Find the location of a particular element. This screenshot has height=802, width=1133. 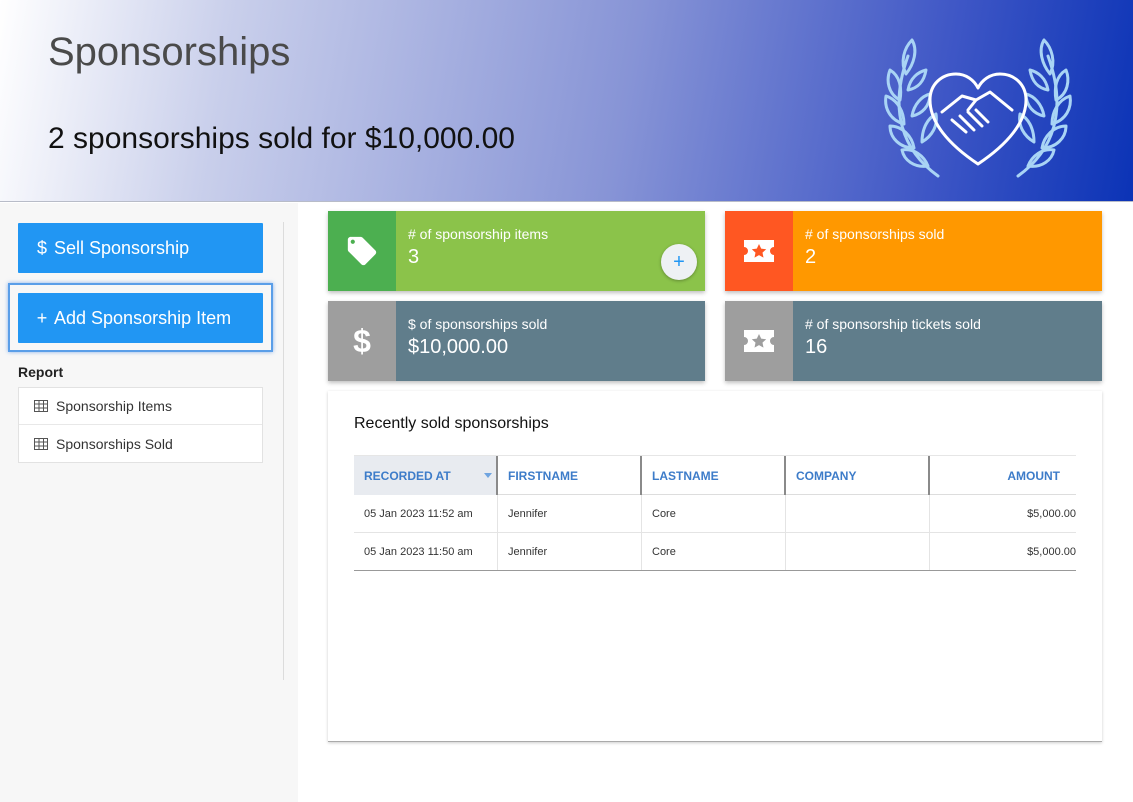

stat-label: # of sponsorships sold is located at coordinates (875, 234).